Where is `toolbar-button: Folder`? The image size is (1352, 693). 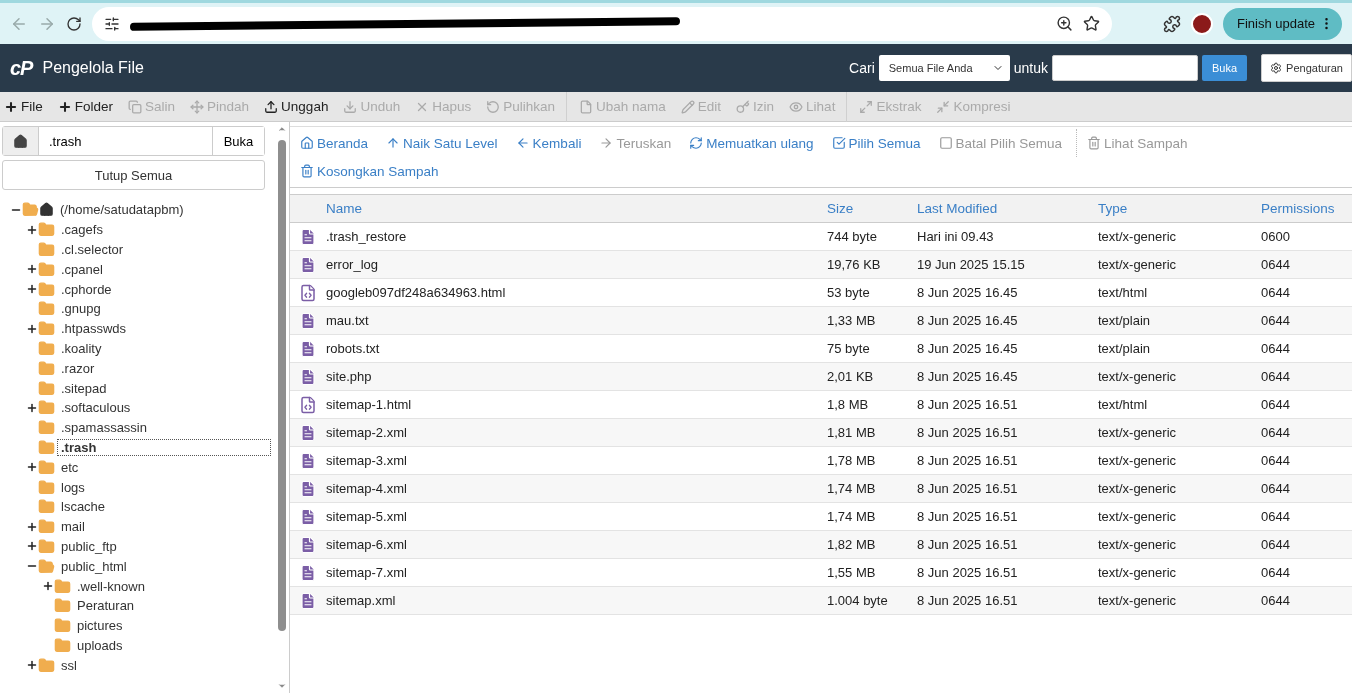
toolbar-button: Folder is located at coordinates (89, 106).